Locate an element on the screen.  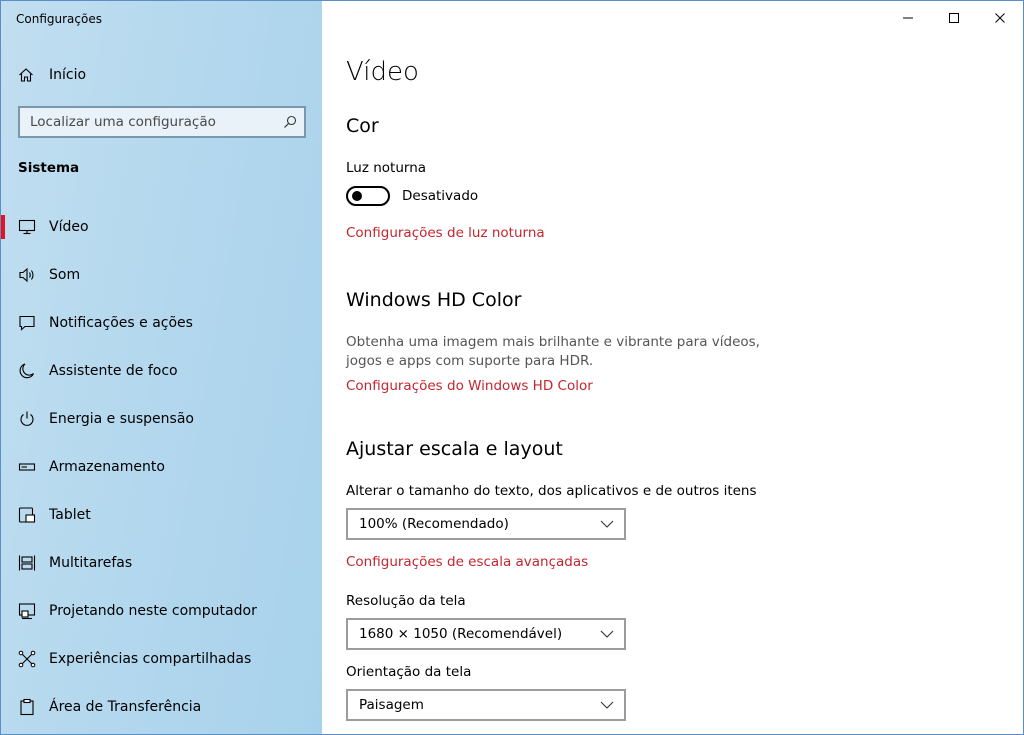
text-size-dropdown: 100% (Recomendado) is located at coordinates (486, 524).